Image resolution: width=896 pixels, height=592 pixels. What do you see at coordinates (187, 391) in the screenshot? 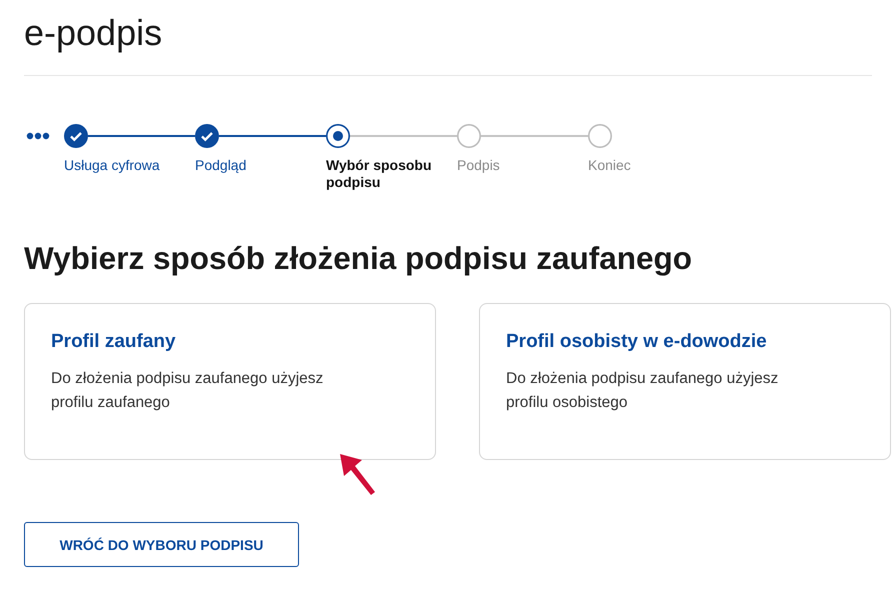
I see `option-description: Do złożenia podpisu zaufanego użyjesz profilu zaufanego` at bounding box center [187, 391].